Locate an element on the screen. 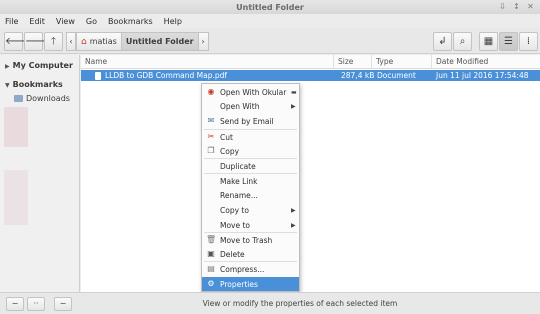  menu-go: Go is located at coordinates (91, 21).